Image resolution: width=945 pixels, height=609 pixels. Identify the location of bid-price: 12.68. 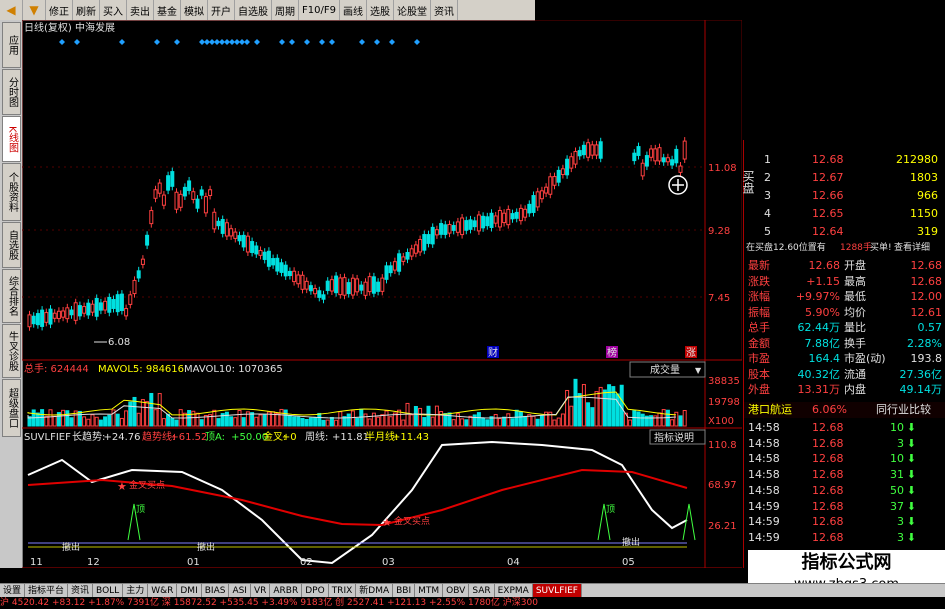
(828, 159).